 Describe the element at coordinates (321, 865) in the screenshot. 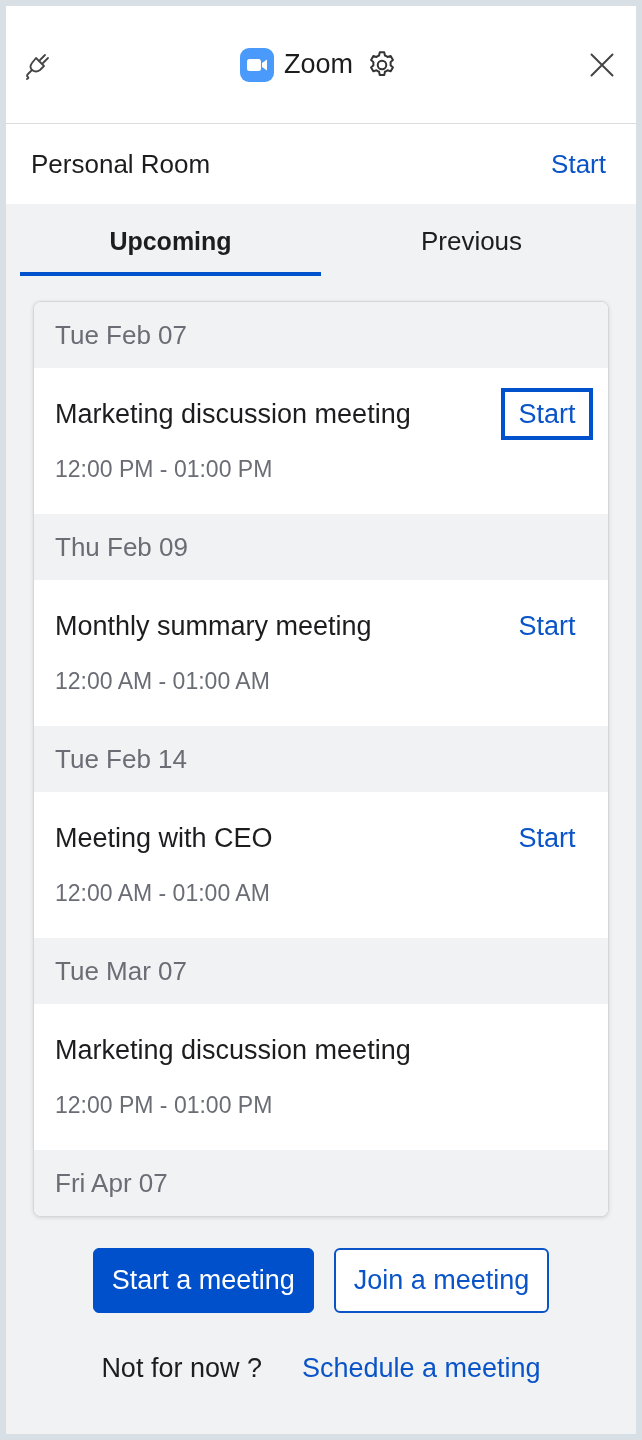

I see `meeting-row: Meeting with CEO 12:00 AM - 01:00 AM Start` at that location.